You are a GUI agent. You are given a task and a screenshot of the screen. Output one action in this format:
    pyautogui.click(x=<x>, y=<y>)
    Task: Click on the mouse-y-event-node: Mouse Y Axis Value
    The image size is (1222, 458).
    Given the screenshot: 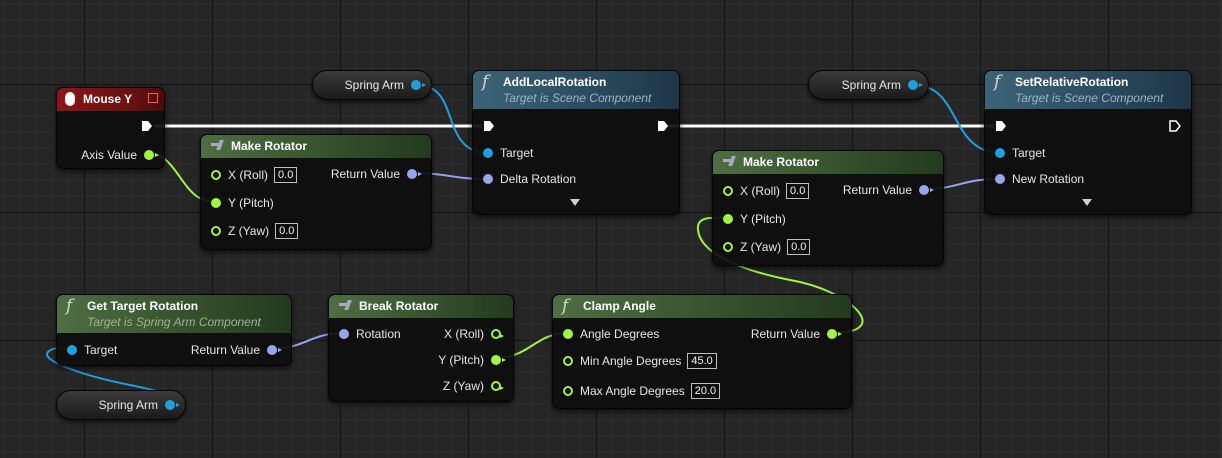 What is the action you would take?
    pyautogui.click(x=110, y=128)
    